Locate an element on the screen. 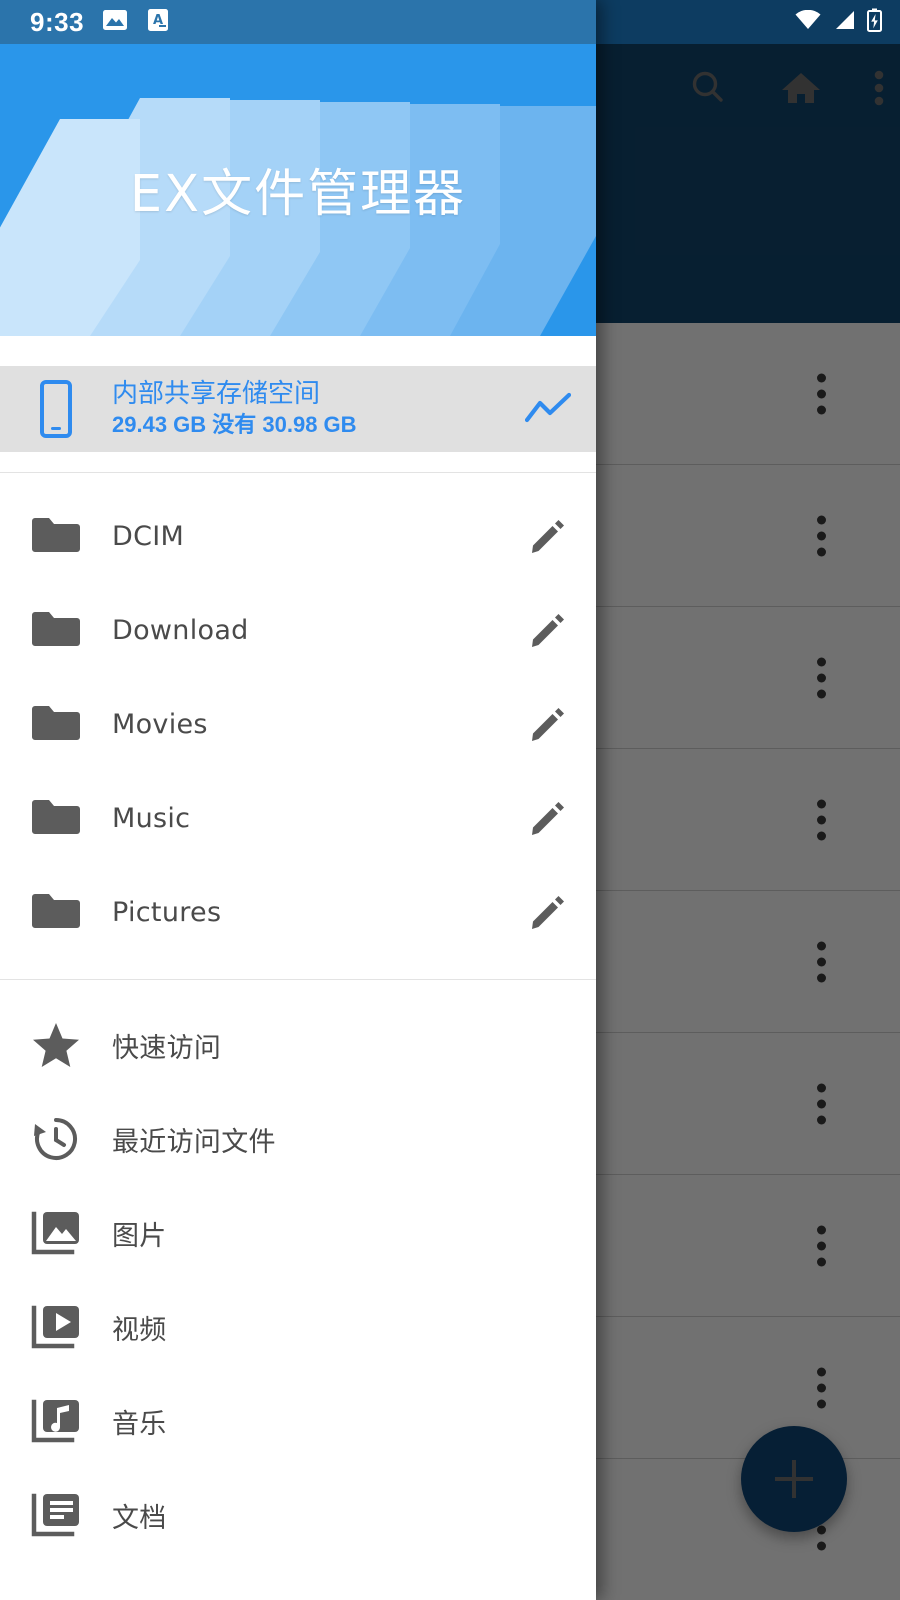 The width and height of the screenshot is (900, 1600). drawer-item-quick-access: 快速访问 is located at coordinates (298, 1045).